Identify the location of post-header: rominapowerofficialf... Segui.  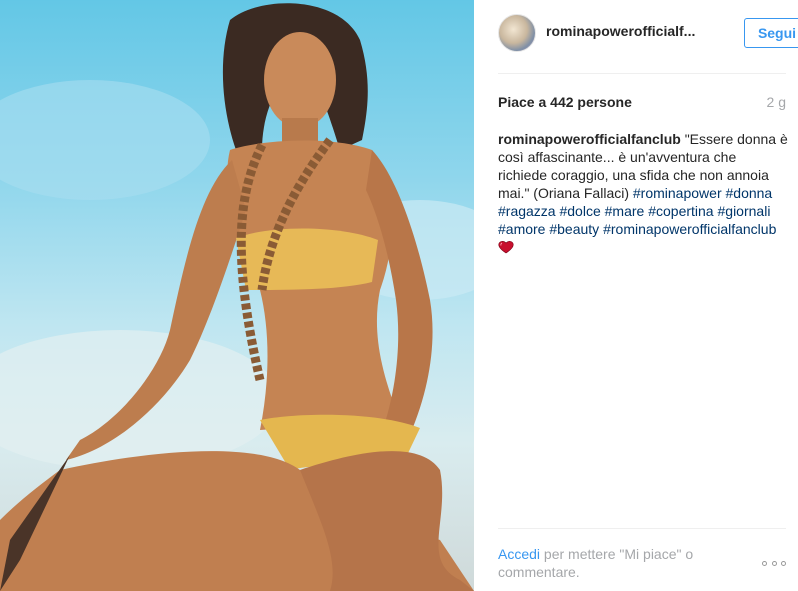
(648, 35).